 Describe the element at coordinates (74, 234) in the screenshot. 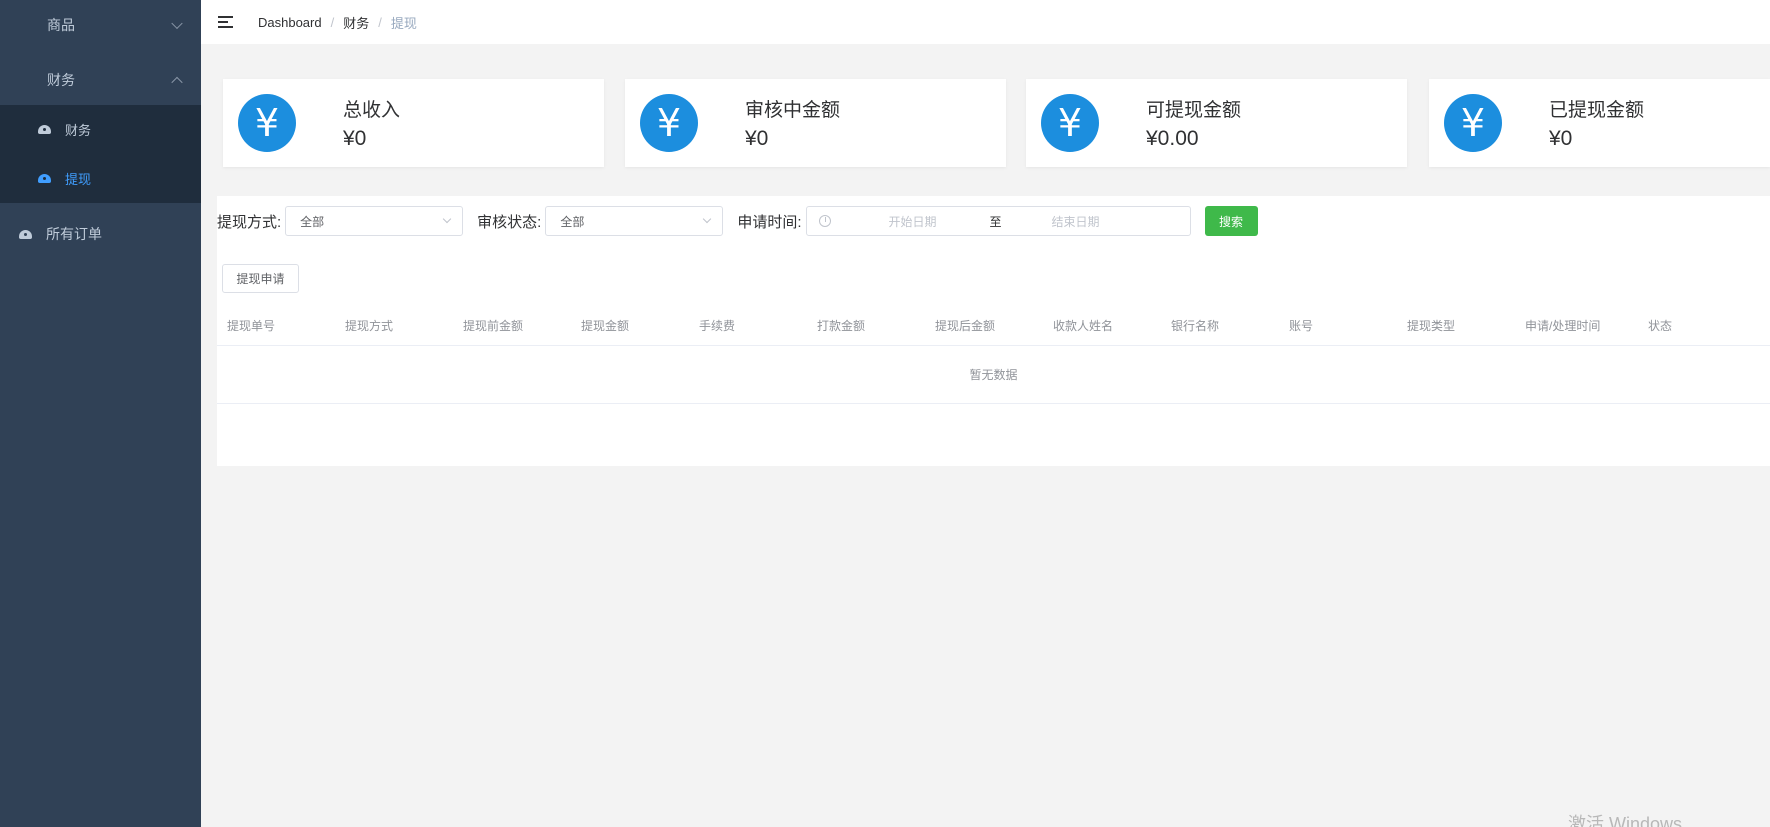

I see `sidebar-item-label: 所有订单` at that location.